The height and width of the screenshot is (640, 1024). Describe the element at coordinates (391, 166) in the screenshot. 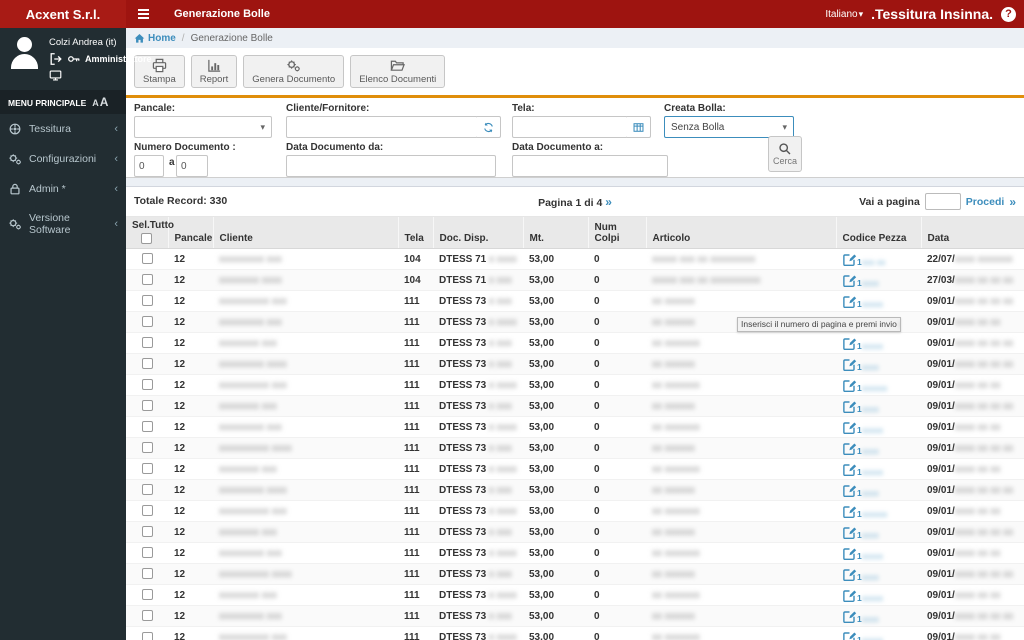

I see `data-da-input` at that location.